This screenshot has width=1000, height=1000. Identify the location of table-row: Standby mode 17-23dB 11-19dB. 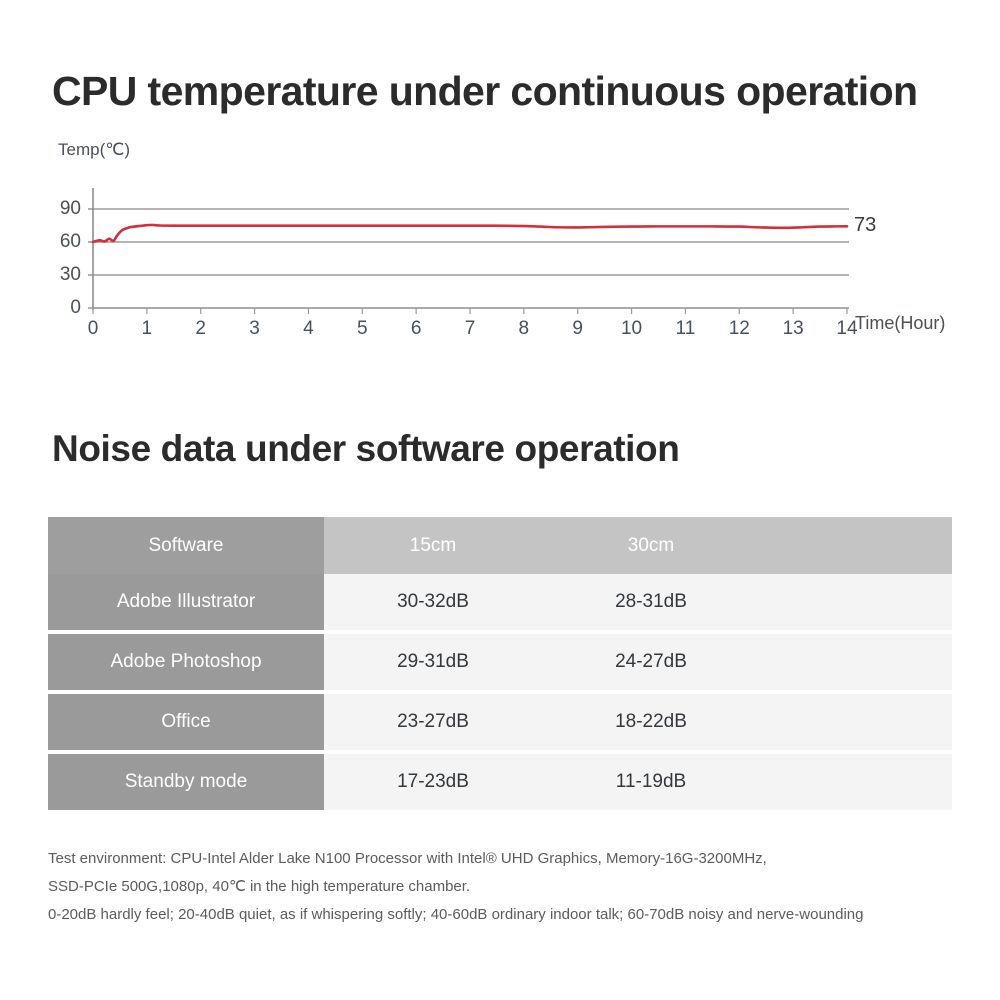
(500, 782).